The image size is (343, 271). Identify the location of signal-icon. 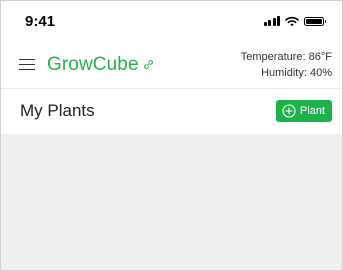
(271, 21).